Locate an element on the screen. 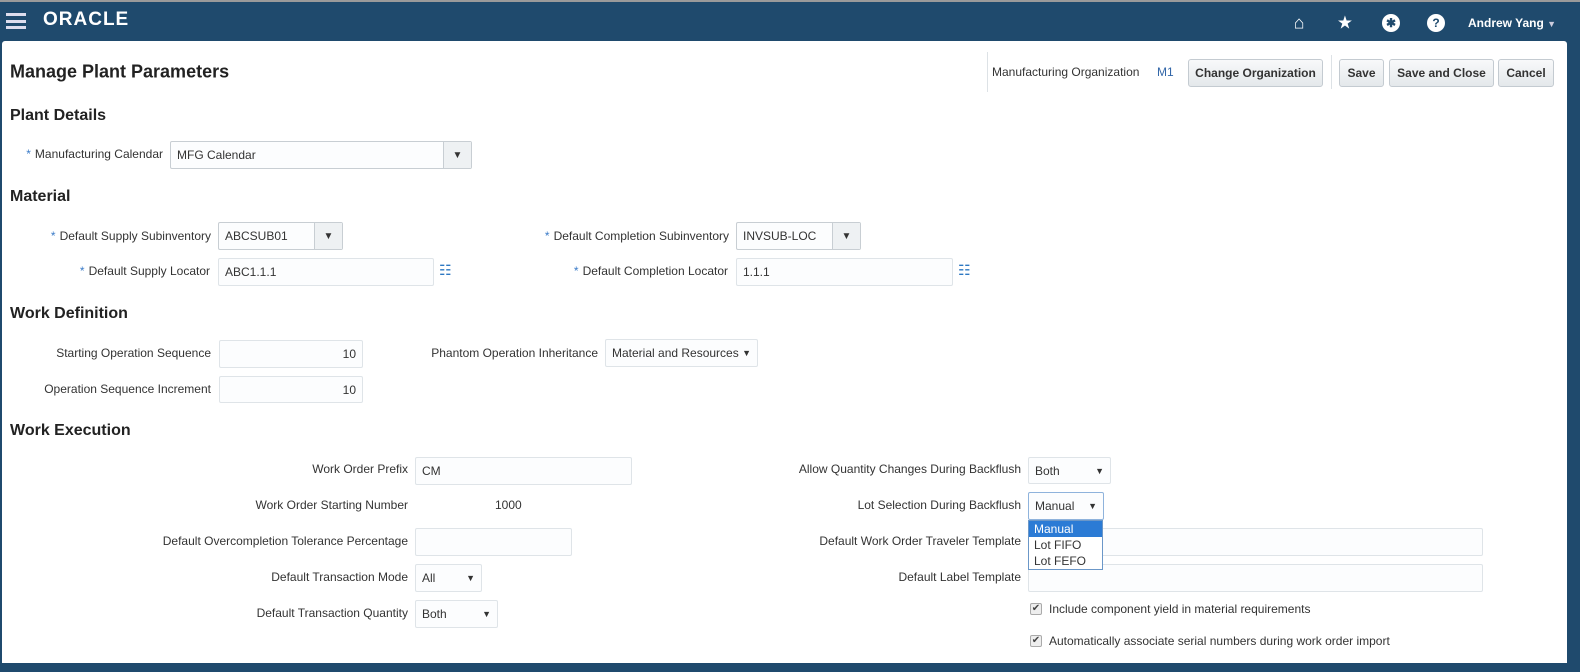 The width and height of the screenshot is (1580, 672). include-yield-checkbox: ✔ is located at coordinates (1036, 609).